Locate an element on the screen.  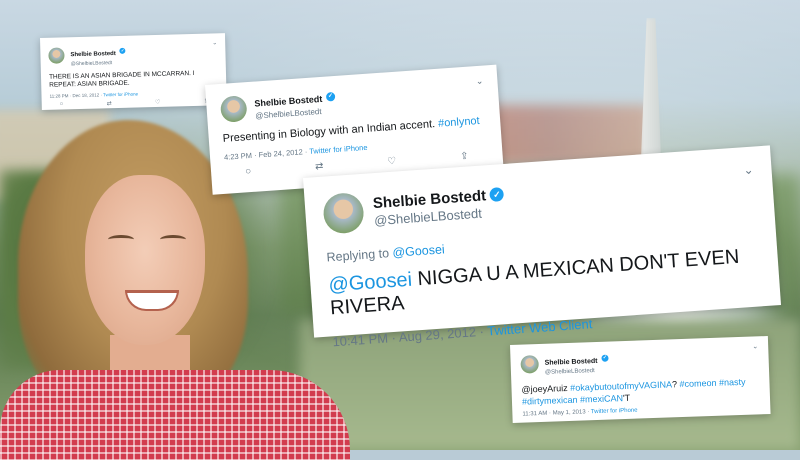
timestamp: 4:23 PM · Feb 24, 2012 · is located at coordinates (267, 154).